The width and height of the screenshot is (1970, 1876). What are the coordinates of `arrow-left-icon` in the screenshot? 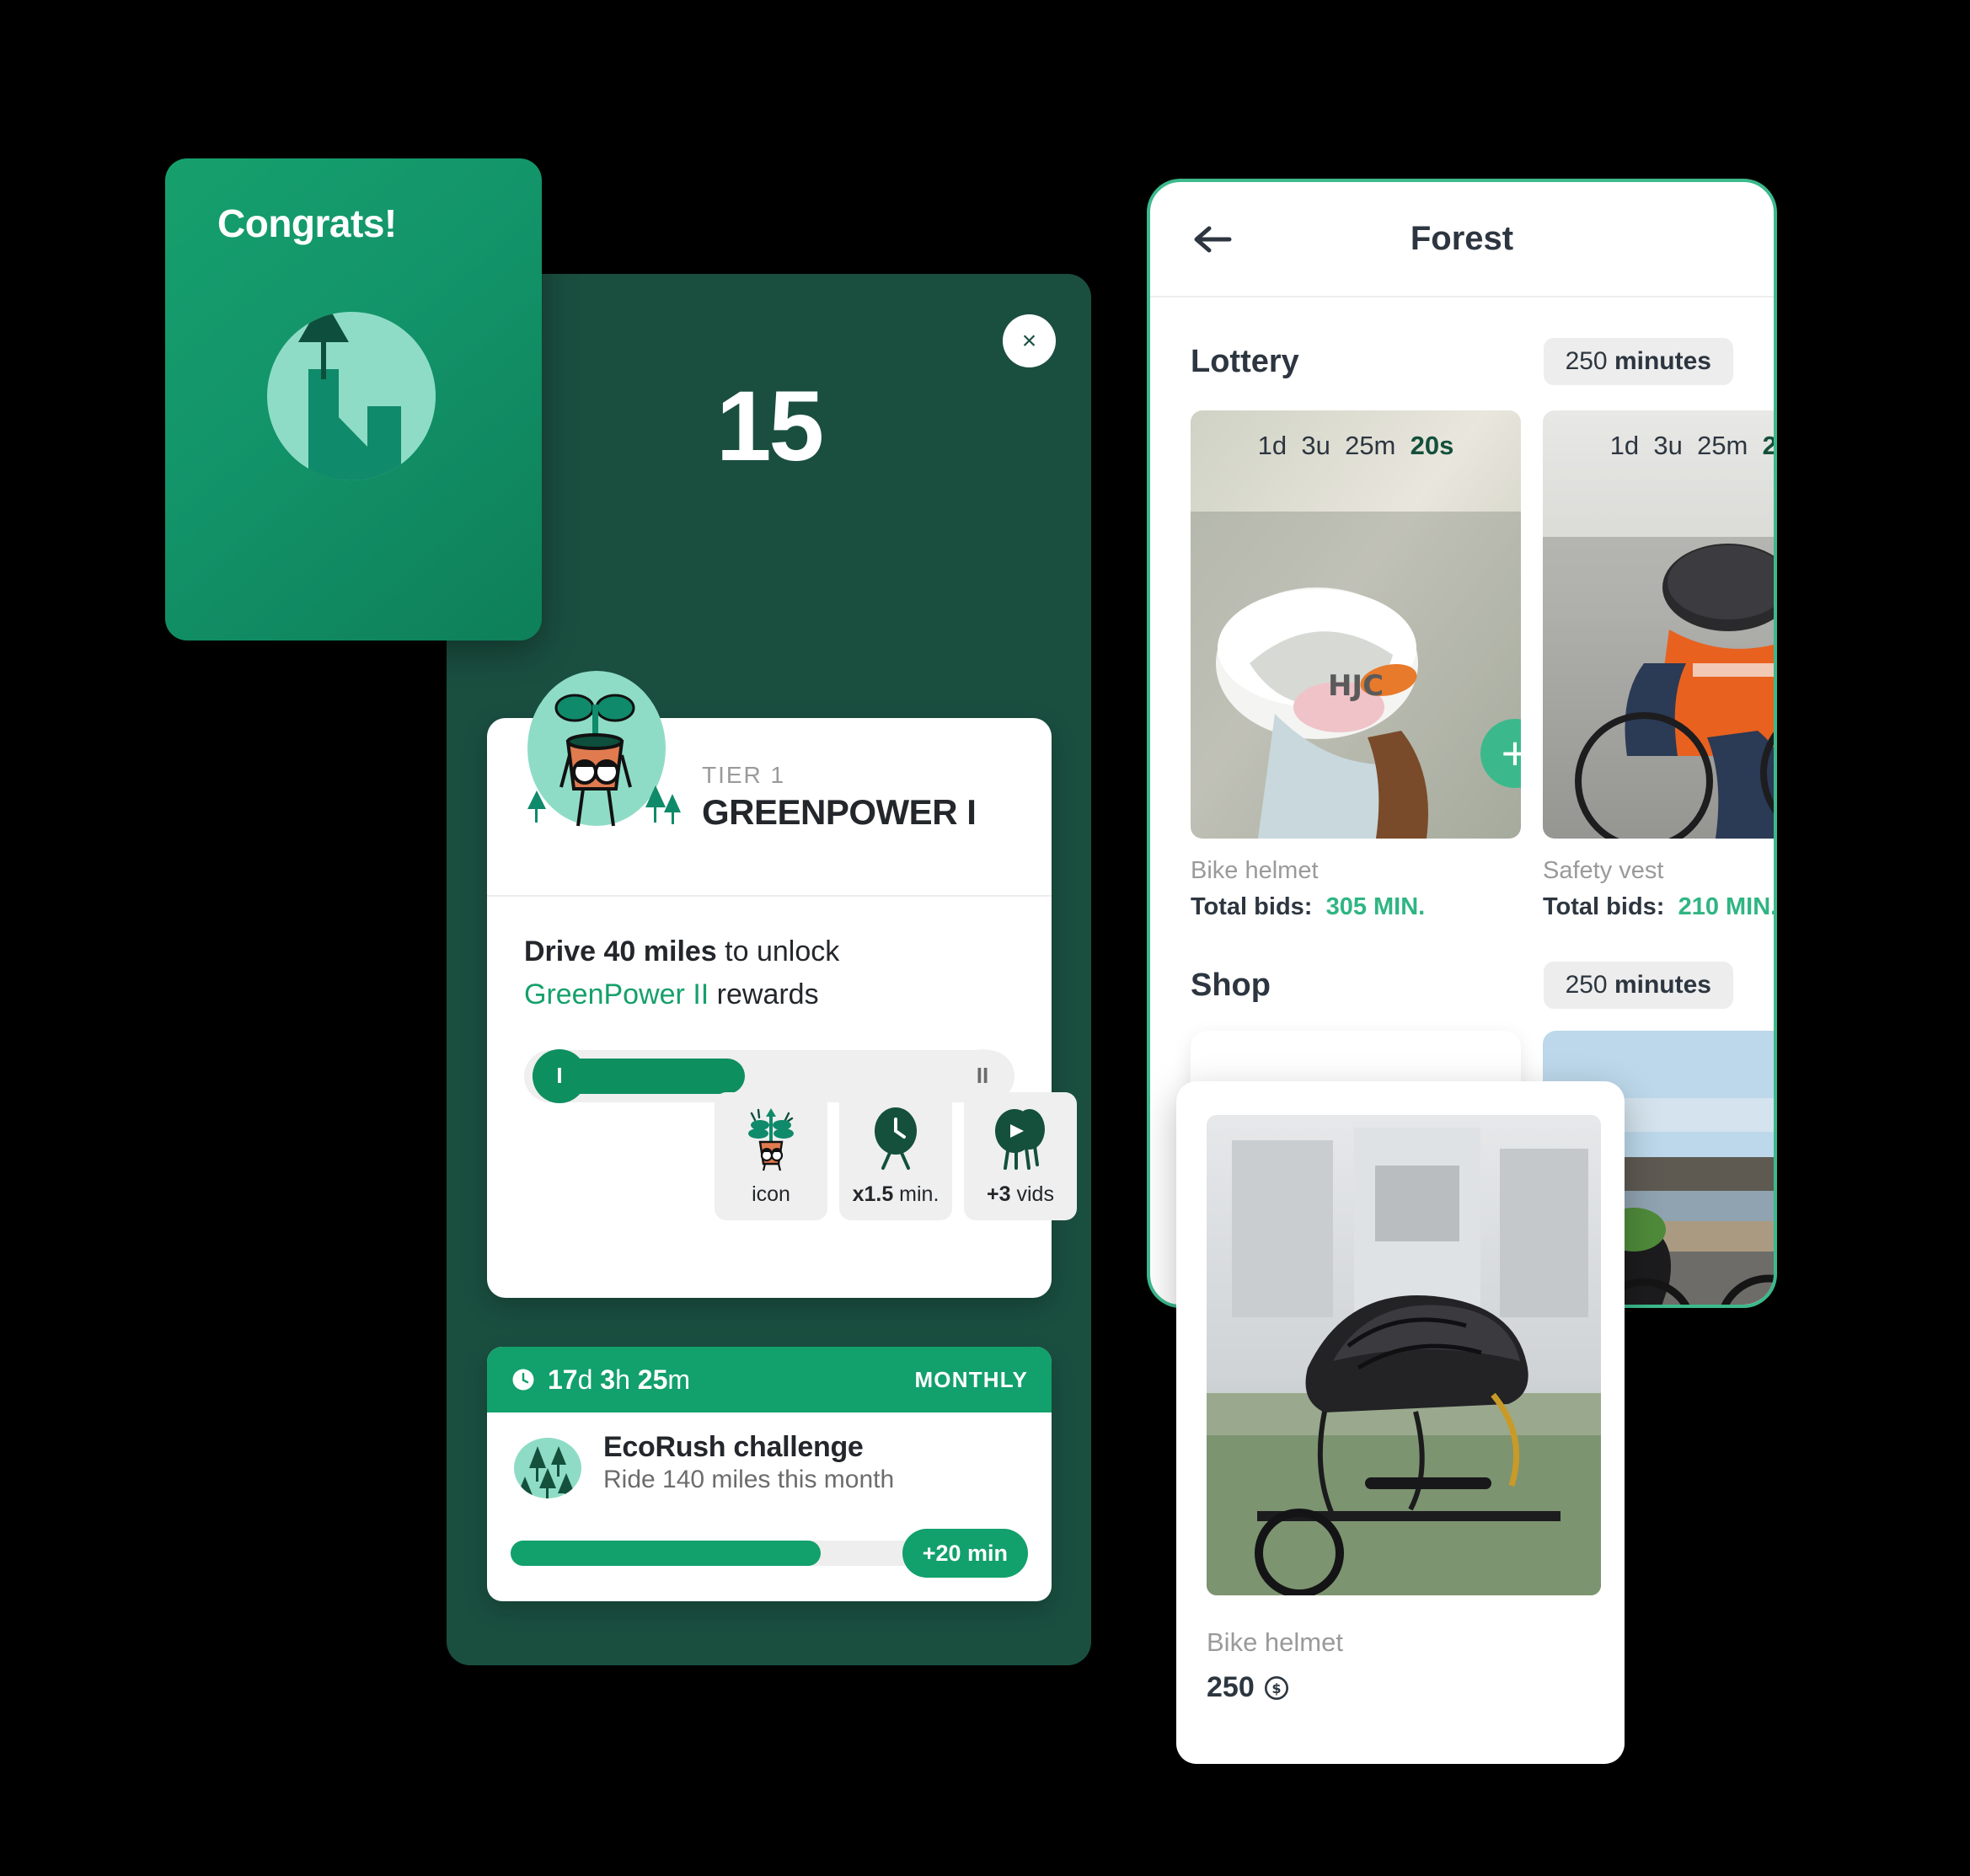 It's located at (1212, 239).